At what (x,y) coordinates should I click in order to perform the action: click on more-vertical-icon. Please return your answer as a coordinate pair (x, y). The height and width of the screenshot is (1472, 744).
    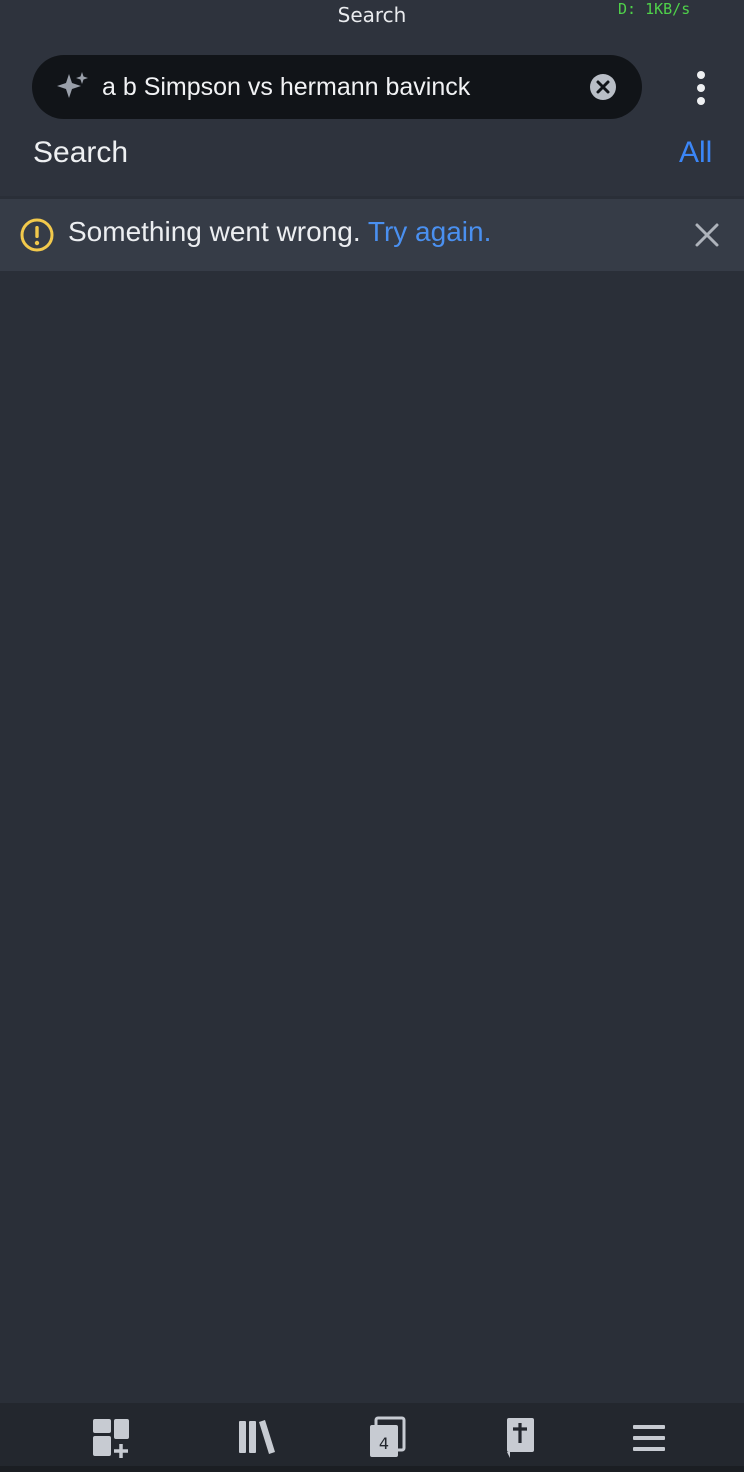
    Looking at the image, I should click on (701, 88).